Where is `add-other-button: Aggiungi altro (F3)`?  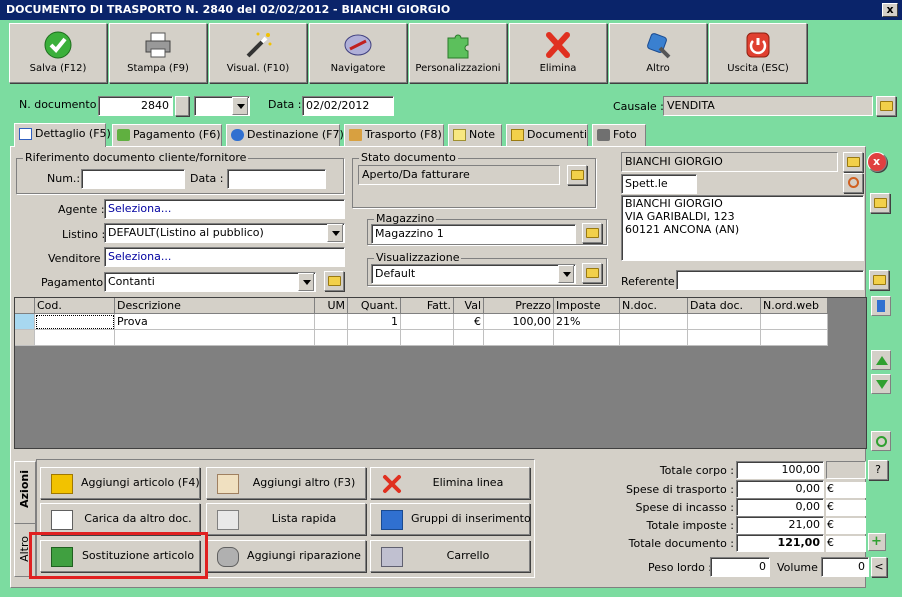
add-other-button: Aggiungi altro (F3) is located at coordinates (286, 483).